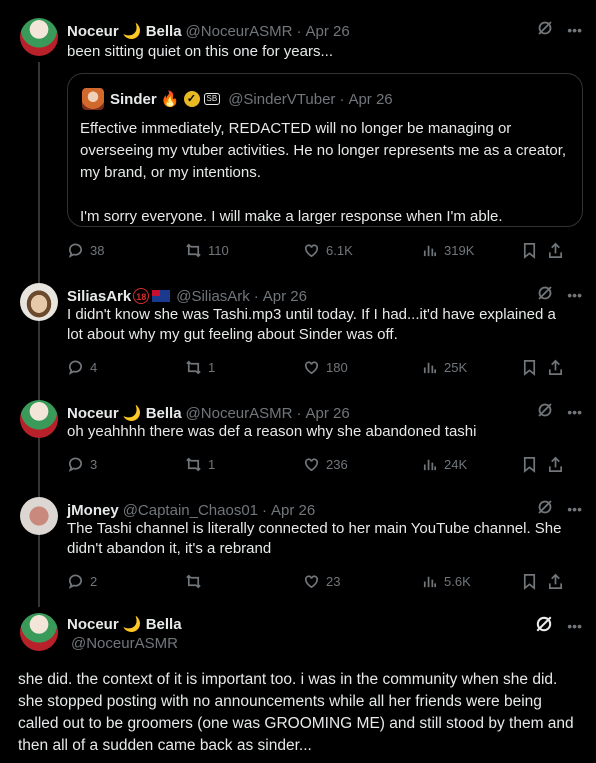 The image size is (596, 763). I want to click on author-name: jMoney, so click(93, 510).